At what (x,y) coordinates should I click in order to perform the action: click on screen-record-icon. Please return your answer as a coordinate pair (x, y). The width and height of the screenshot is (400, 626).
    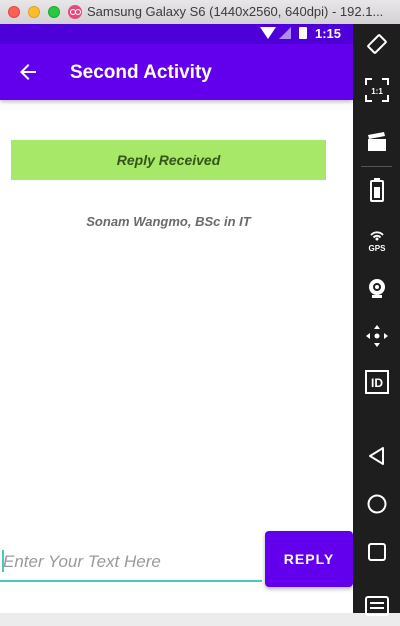
    Looking at the image, I should click on (376, 142).